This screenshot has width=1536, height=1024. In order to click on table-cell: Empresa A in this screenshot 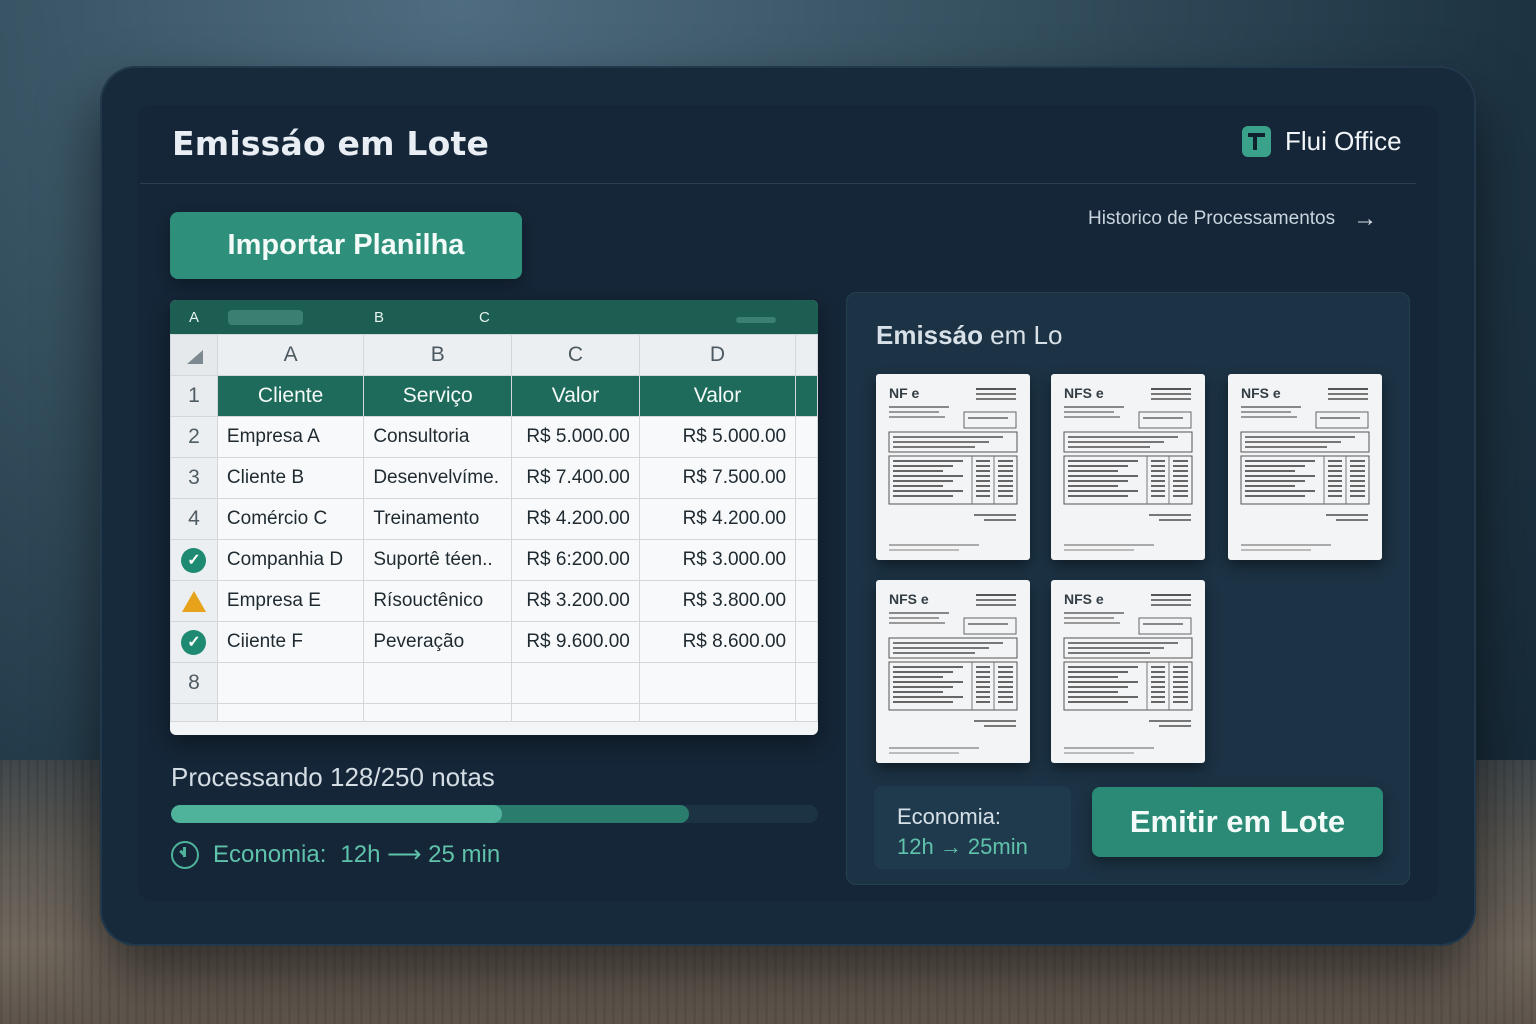, I will do `click(290, 437)`.